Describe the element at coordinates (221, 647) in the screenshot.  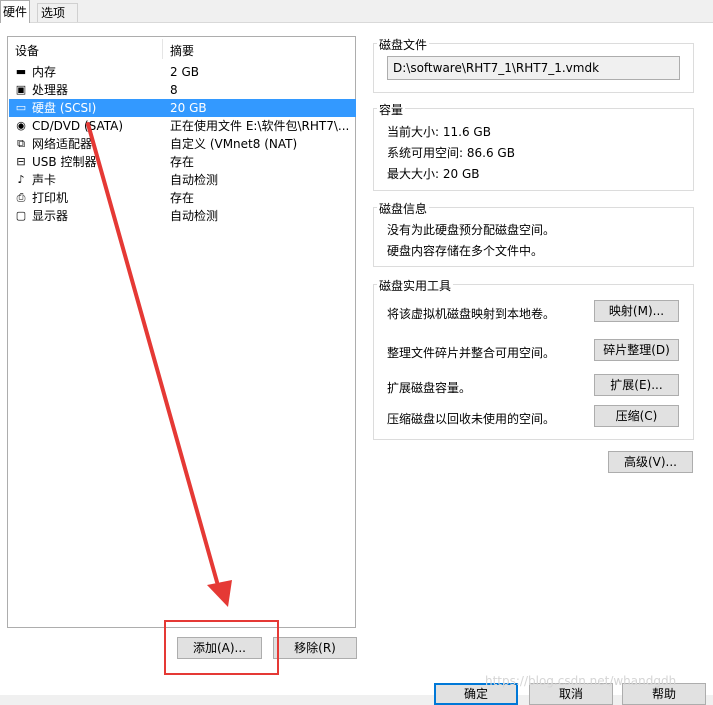
I see `annotation-highlight-box` at that location.